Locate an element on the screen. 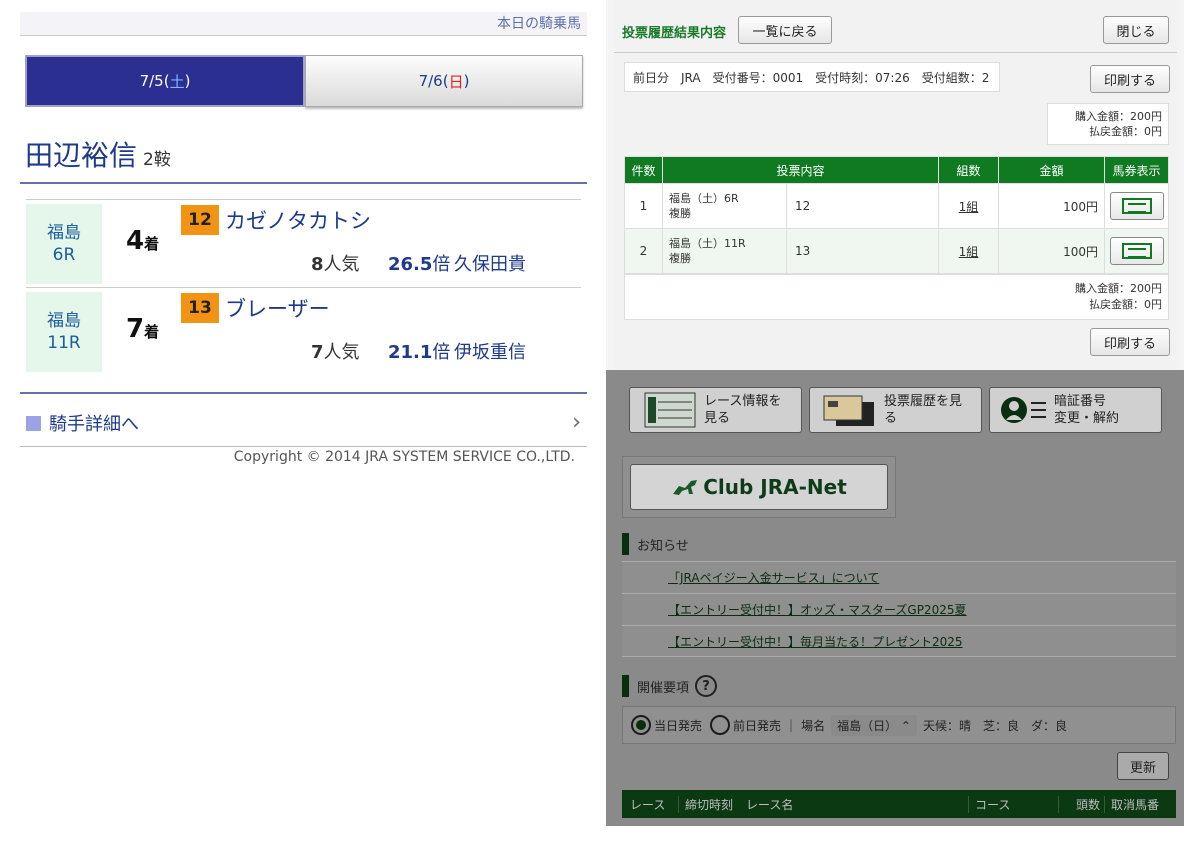 The height and width of the screenshot is (841, 1200). ticket-cell is located at coordinates (1136, 251).